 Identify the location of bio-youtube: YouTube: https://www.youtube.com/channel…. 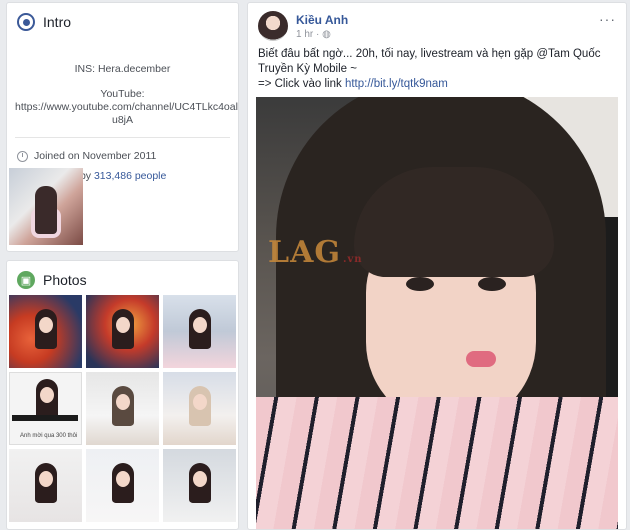
(126, 107).